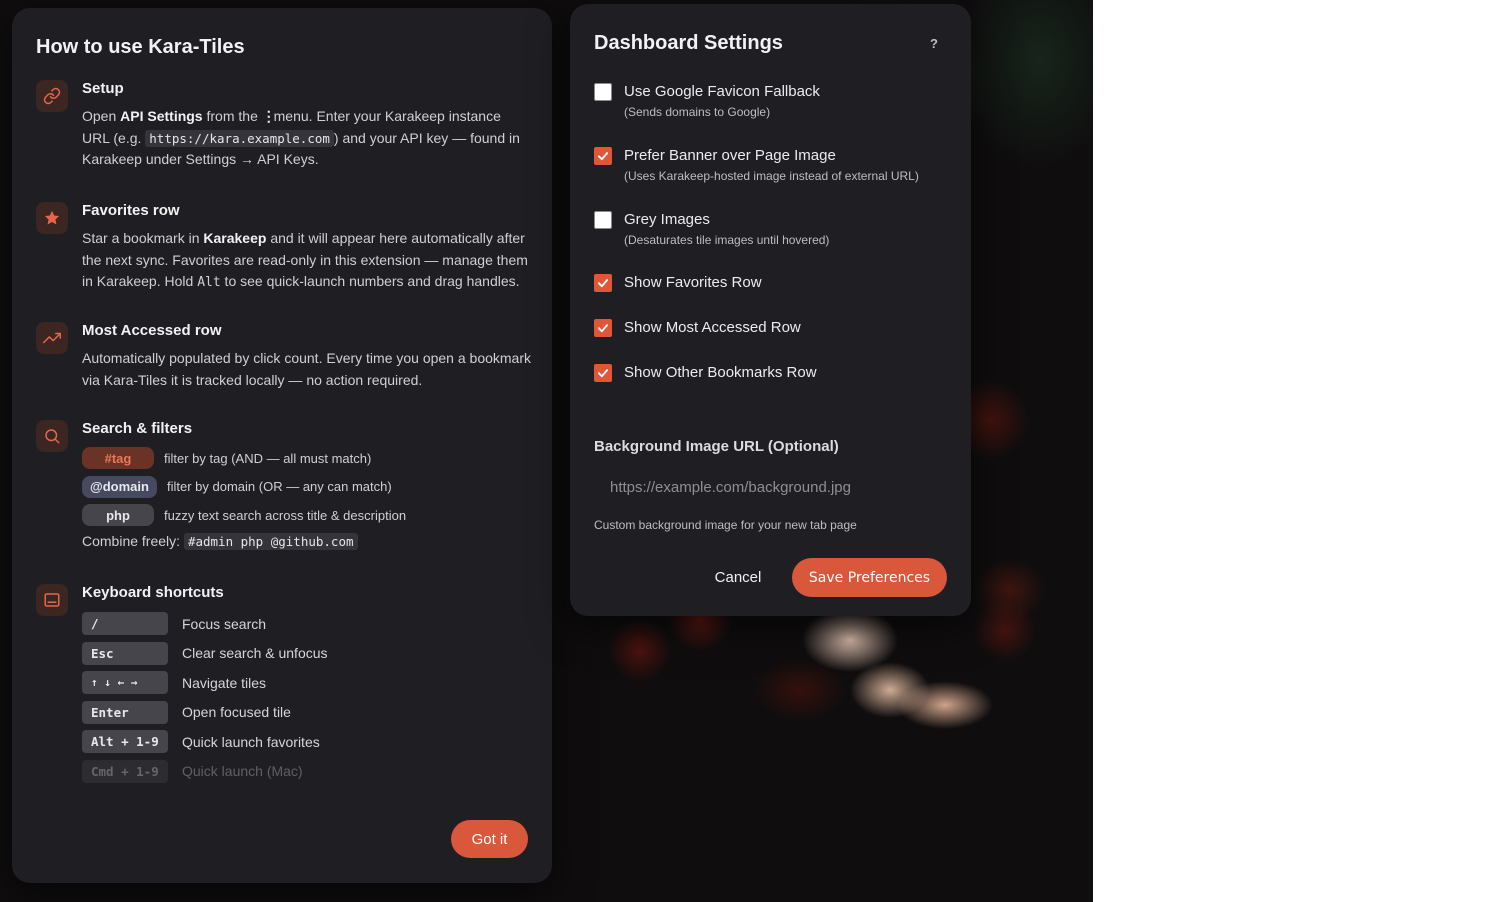  What do you see at coordinates (209, 282) in the screenshot?
I see `alt-key-inline: Alt` at bounding box center [209, 282].